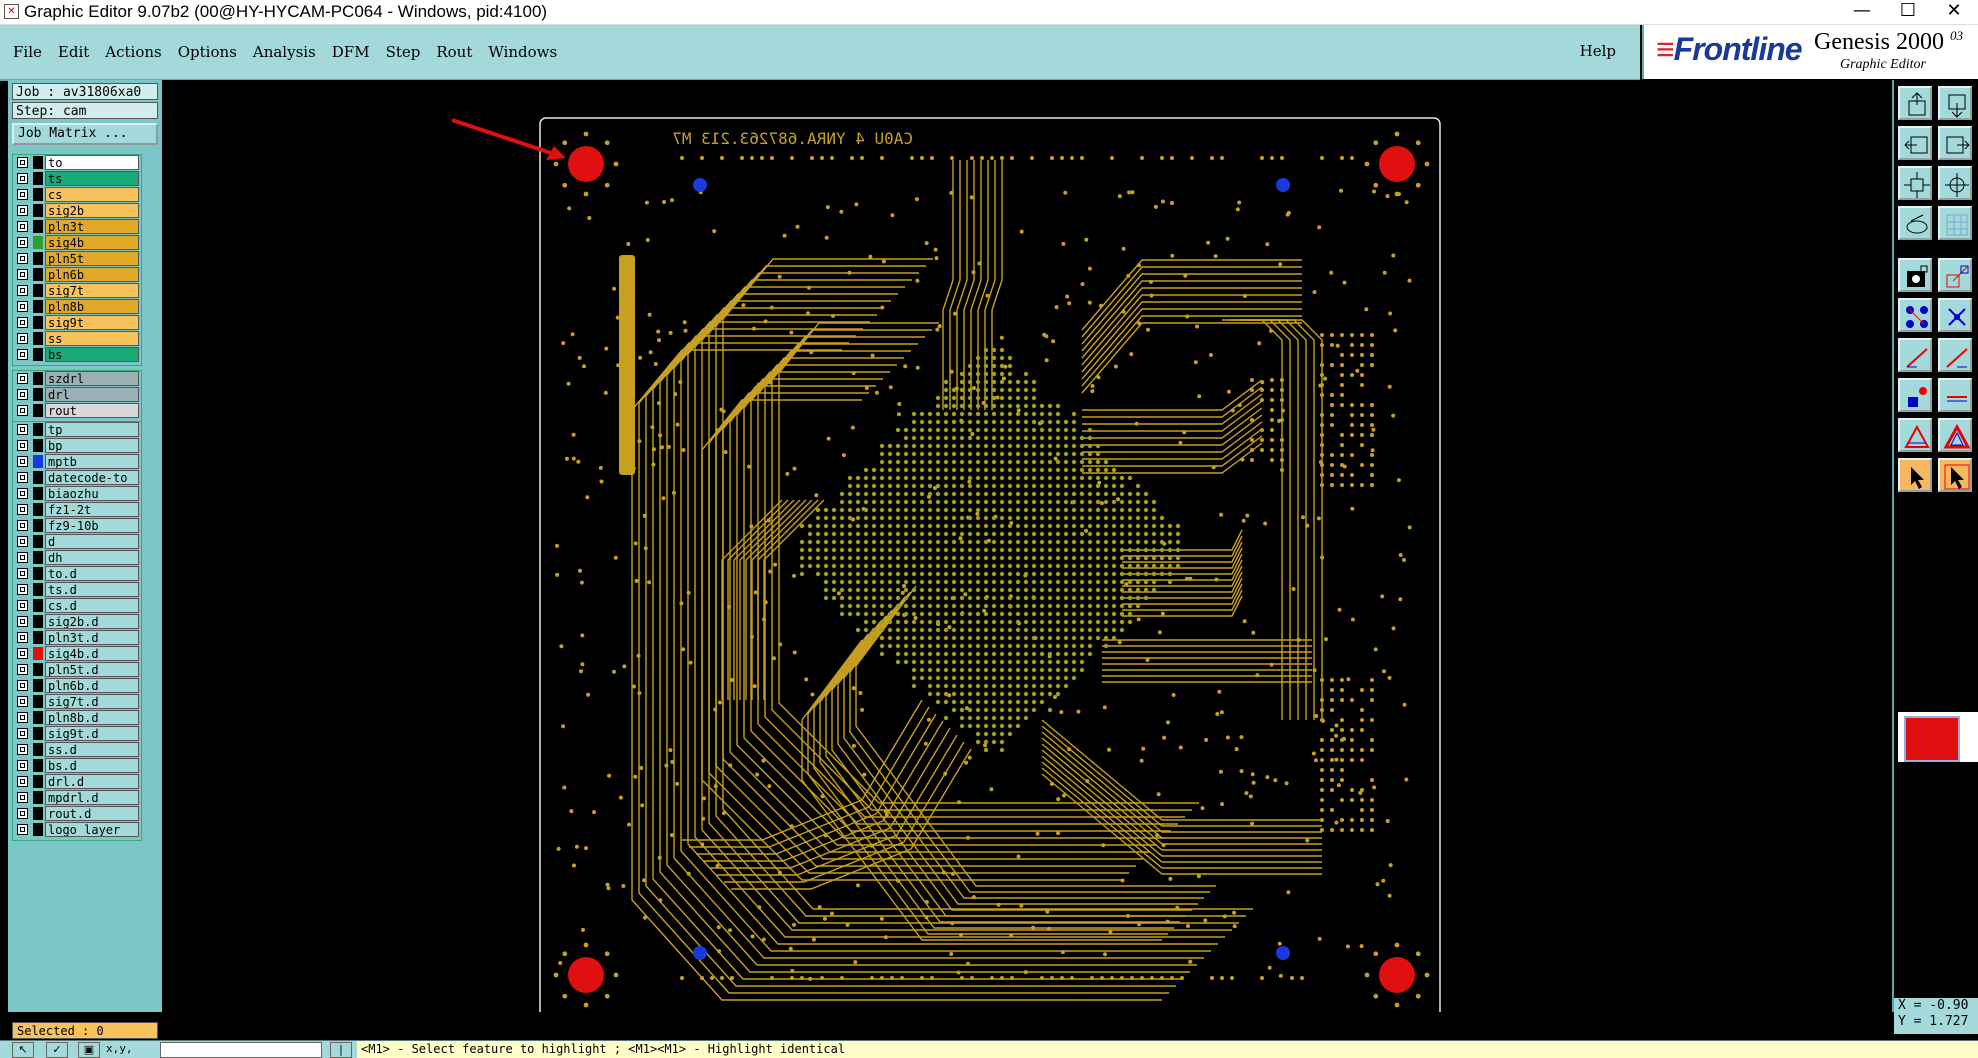 Image resolution: width=1978 pixels, height=1058 pixels. What do you see at coordinates (92, 573) in the screenshot?
I see `layer-name: to.d` at bounding box center [92, 573].